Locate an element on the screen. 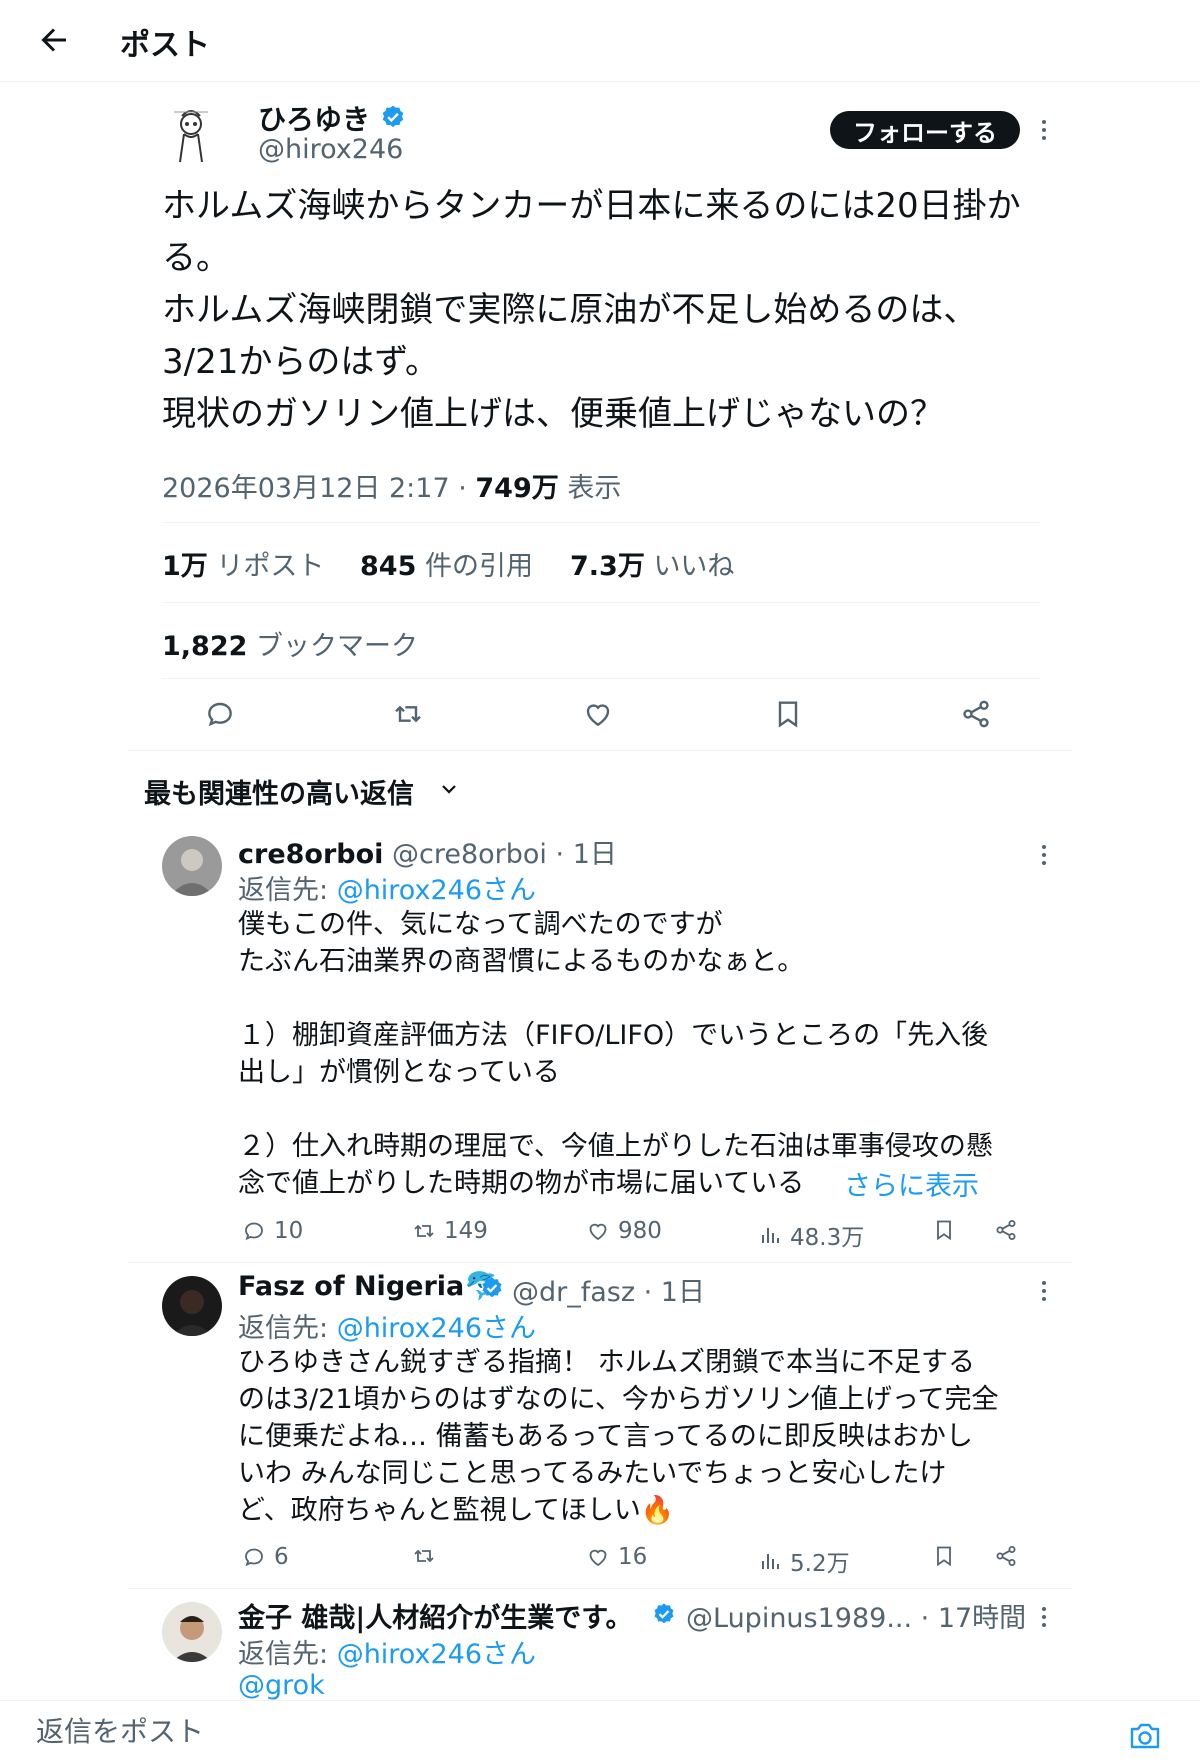  post-timestamp: 2026年03月12日 2:17 is located at coordinates (306, 488).